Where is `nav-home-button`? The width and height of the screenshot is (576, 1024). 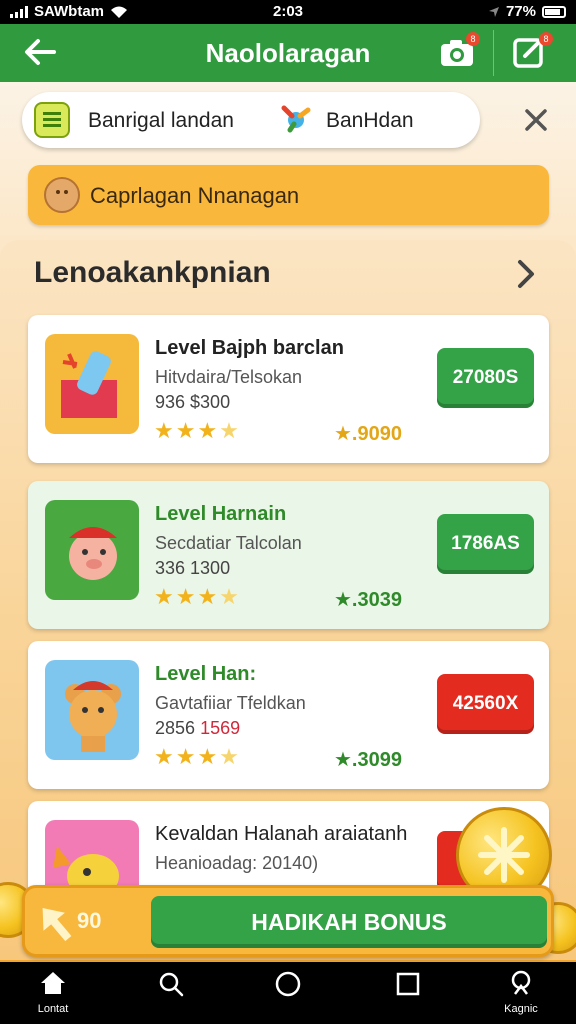 nav-home-button is located at coordinates (288, 986).